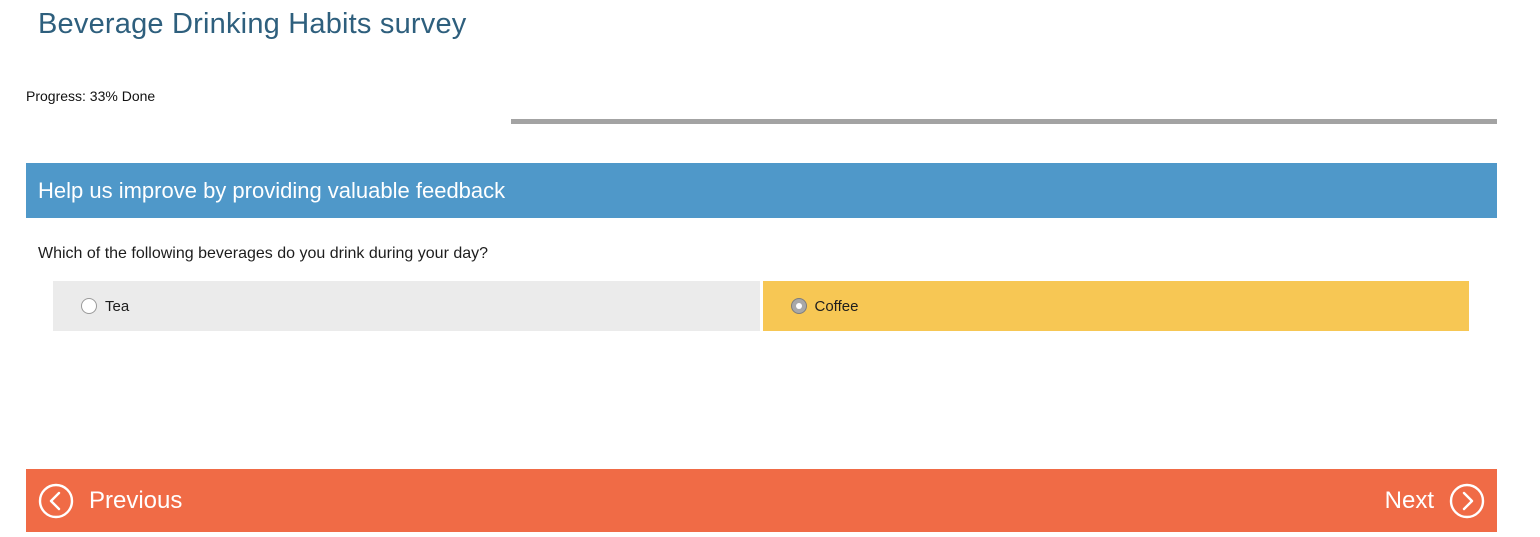  Describe the element at coordinates (252, 24) in the screenshot. I see `survey-title: Beverage Drinking Habits survey` at that location.